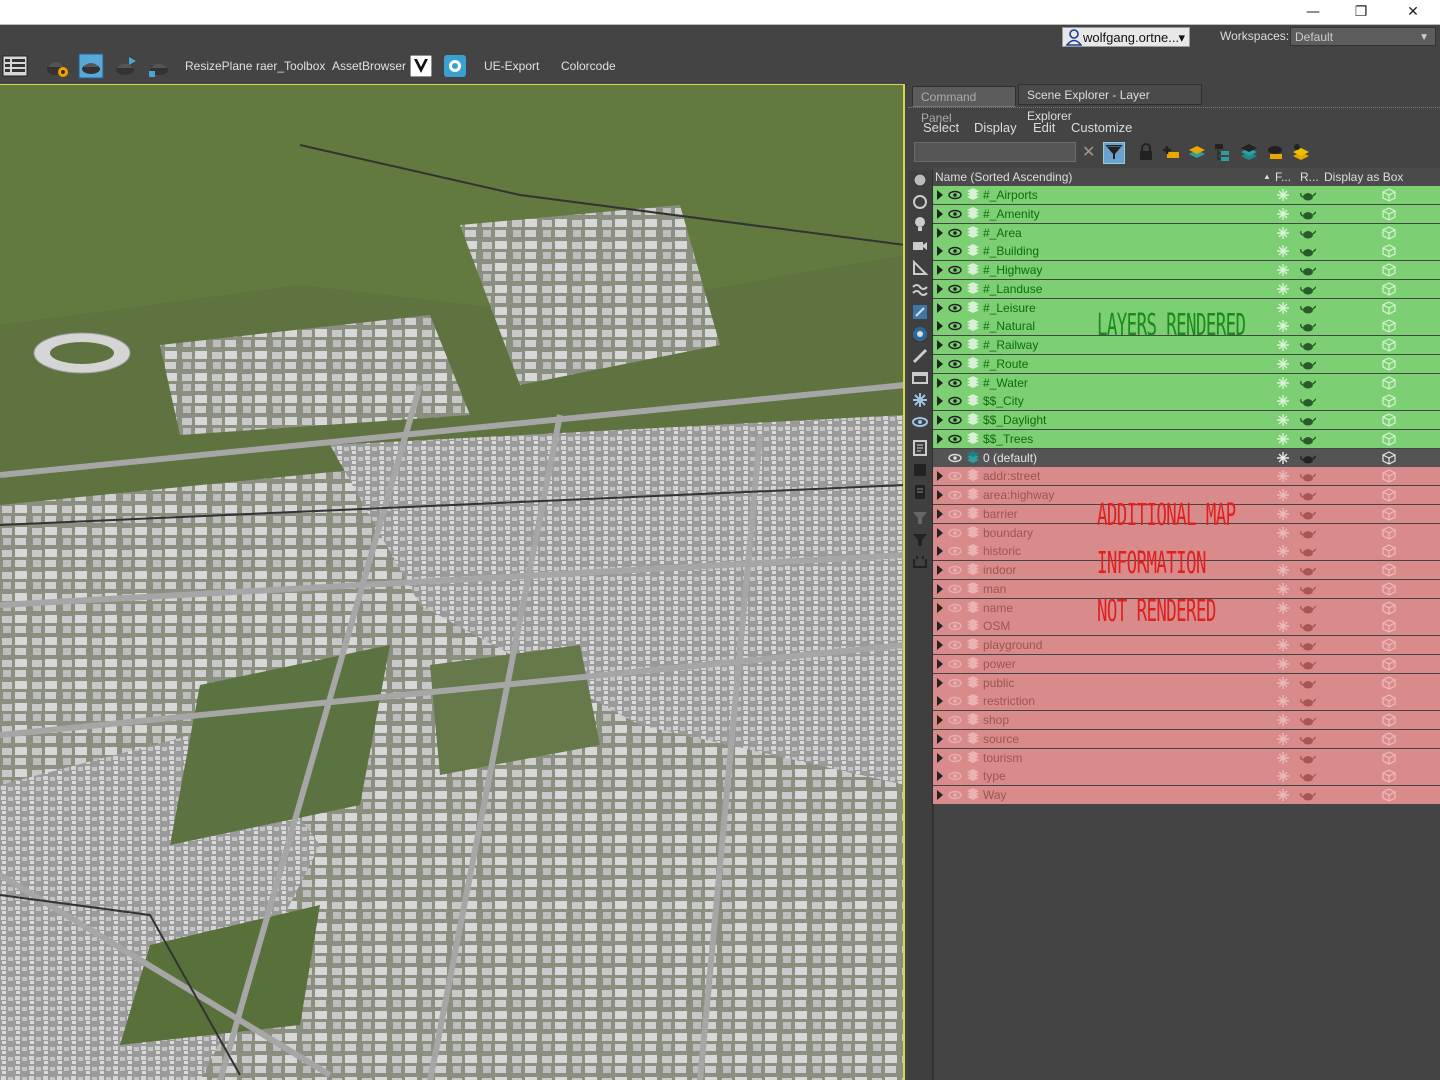 Image resolution: width=1440 pixels, height=1080 pixels. Describe the element at coordinates (1186, 213) in the screenshot. I see `layer-row: #_Amenity` at that location.